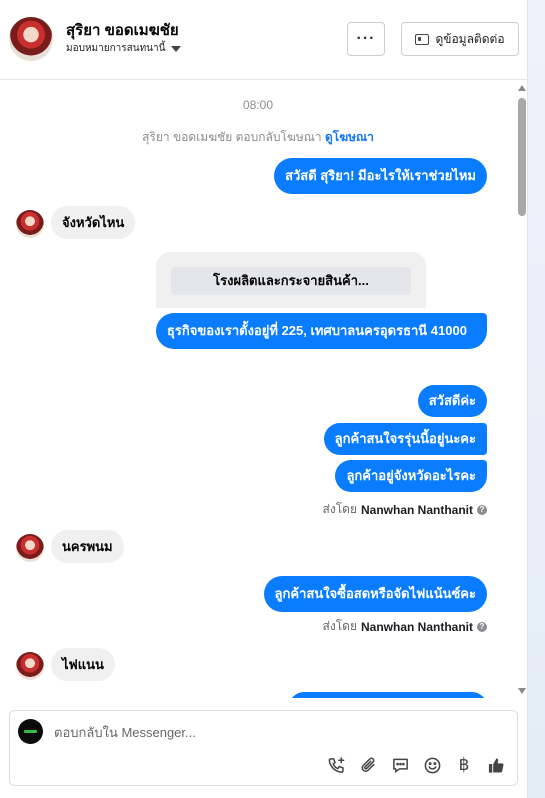  I want to click on baht-icon: ฿, so click(464, 765).